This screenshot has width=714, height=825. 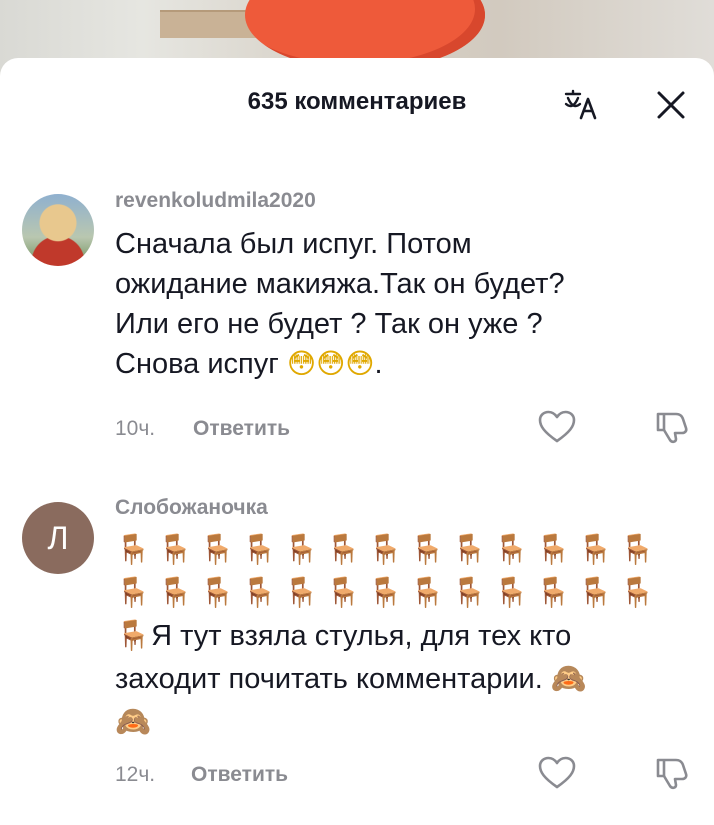 What do you see at coordinates (135, 428) in the screenshot?
I see `comment-time: 10ч.` at bounding box center [135, 428].